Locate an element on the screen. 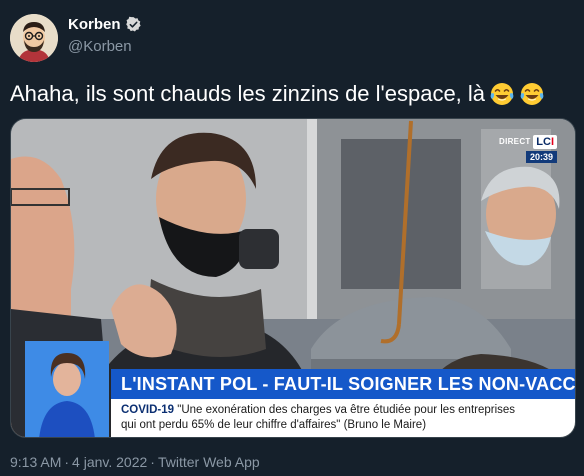 The image size is (584, 476). author-handle: @Korben is located at coordinates (100, 46).